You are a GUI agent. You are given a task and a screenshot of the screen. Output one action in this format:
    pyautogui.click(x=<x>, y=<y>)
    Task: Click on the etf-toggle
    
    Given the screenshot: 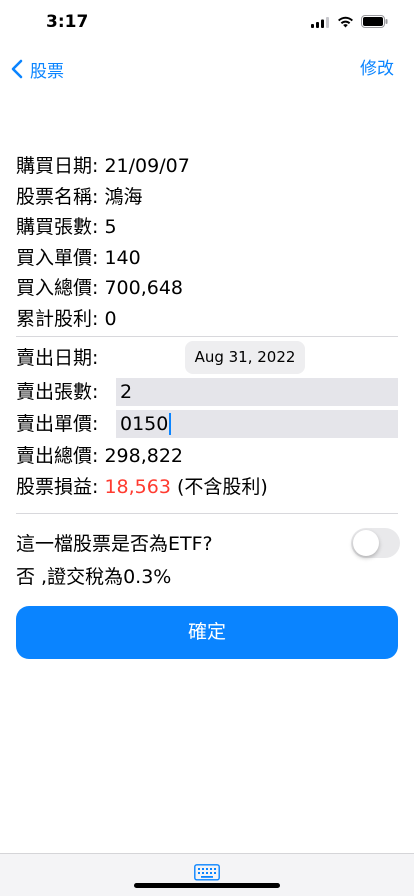 What is the action you would take?
    pyautogui.click(x=375, y=543)
    